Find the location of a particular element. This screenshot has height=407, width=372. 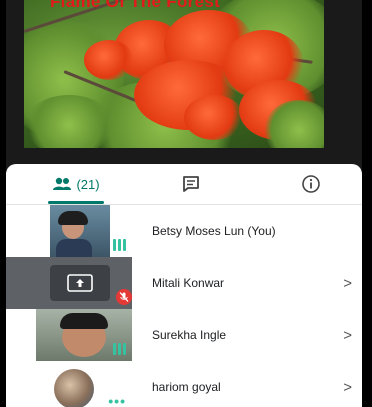

info-icon is located at coordinates (311, 184).